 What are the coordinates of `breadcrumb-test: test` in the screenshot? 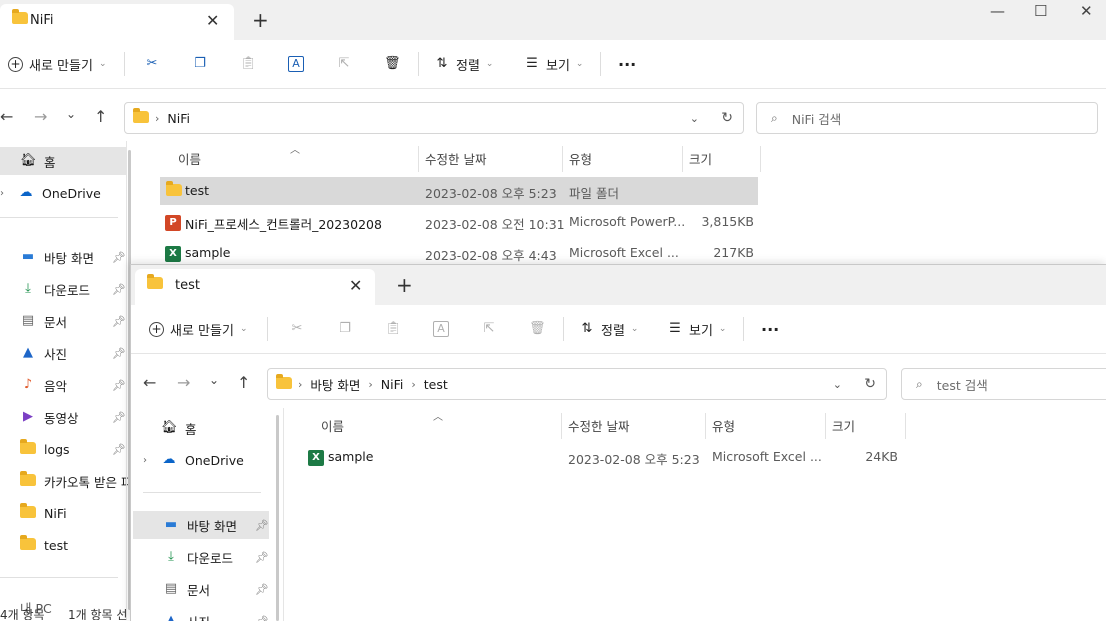 It's located at (436, 384).